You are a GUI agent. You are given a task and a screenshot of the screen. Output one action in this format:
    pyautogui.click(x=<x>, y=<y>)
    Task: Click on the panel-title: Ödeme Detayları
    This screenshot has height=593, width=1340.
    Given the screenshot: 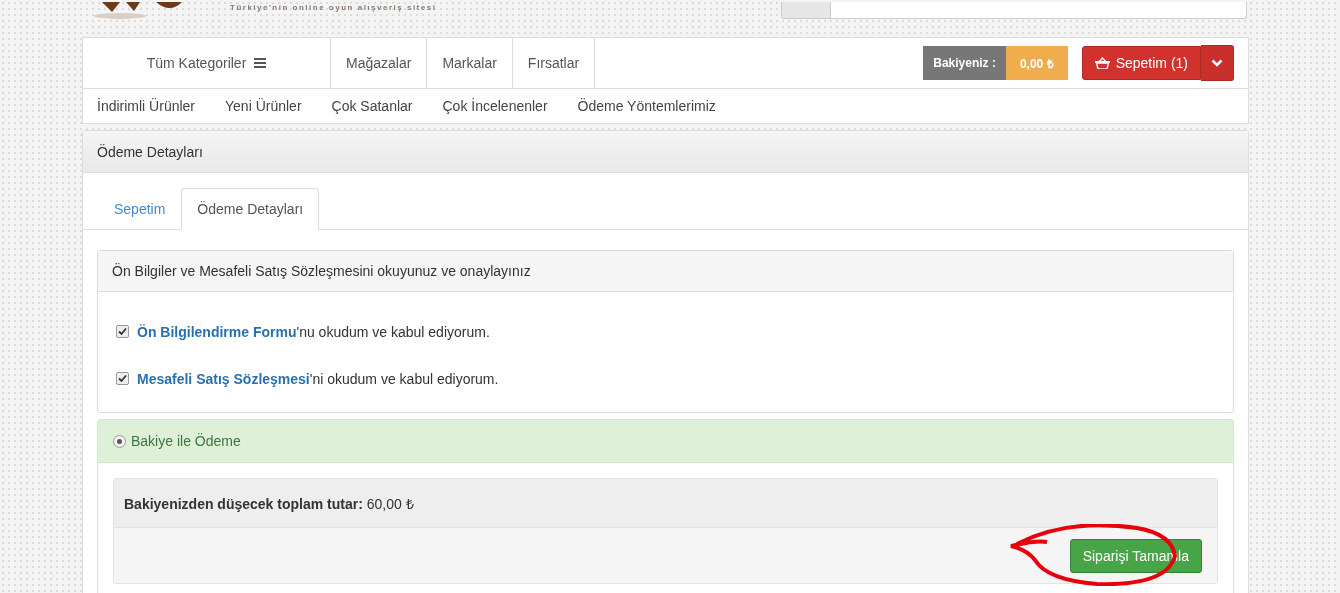 What is the action you would take?
    pyautogui.click(x=665, y=152)
    